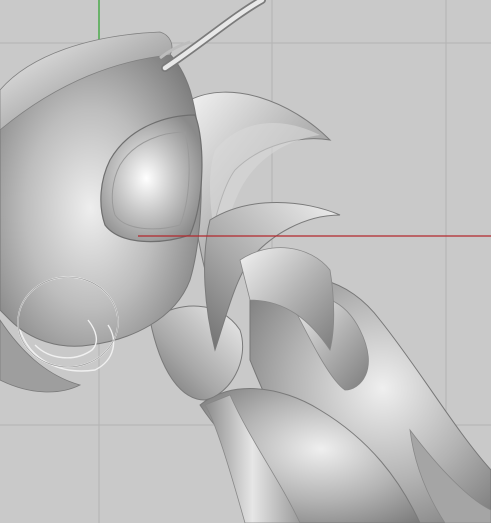 Image resolution: width=491 pixels, height=523 pixels. What do you see at coordinates (212, 36) in the screenshot?
I see `antenna` at bounding box center [212, 36].